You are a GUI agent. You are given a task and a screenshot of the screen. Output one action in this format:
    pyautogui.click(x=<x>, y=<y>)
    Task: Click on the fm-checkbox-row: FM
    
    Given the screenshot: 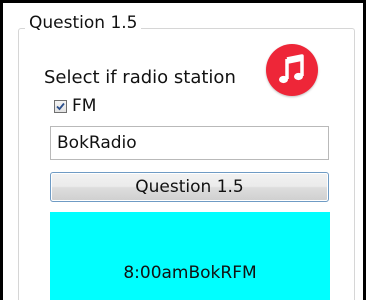 What is the action you would take?
    pyautogui.click(x=75, y=106)
    